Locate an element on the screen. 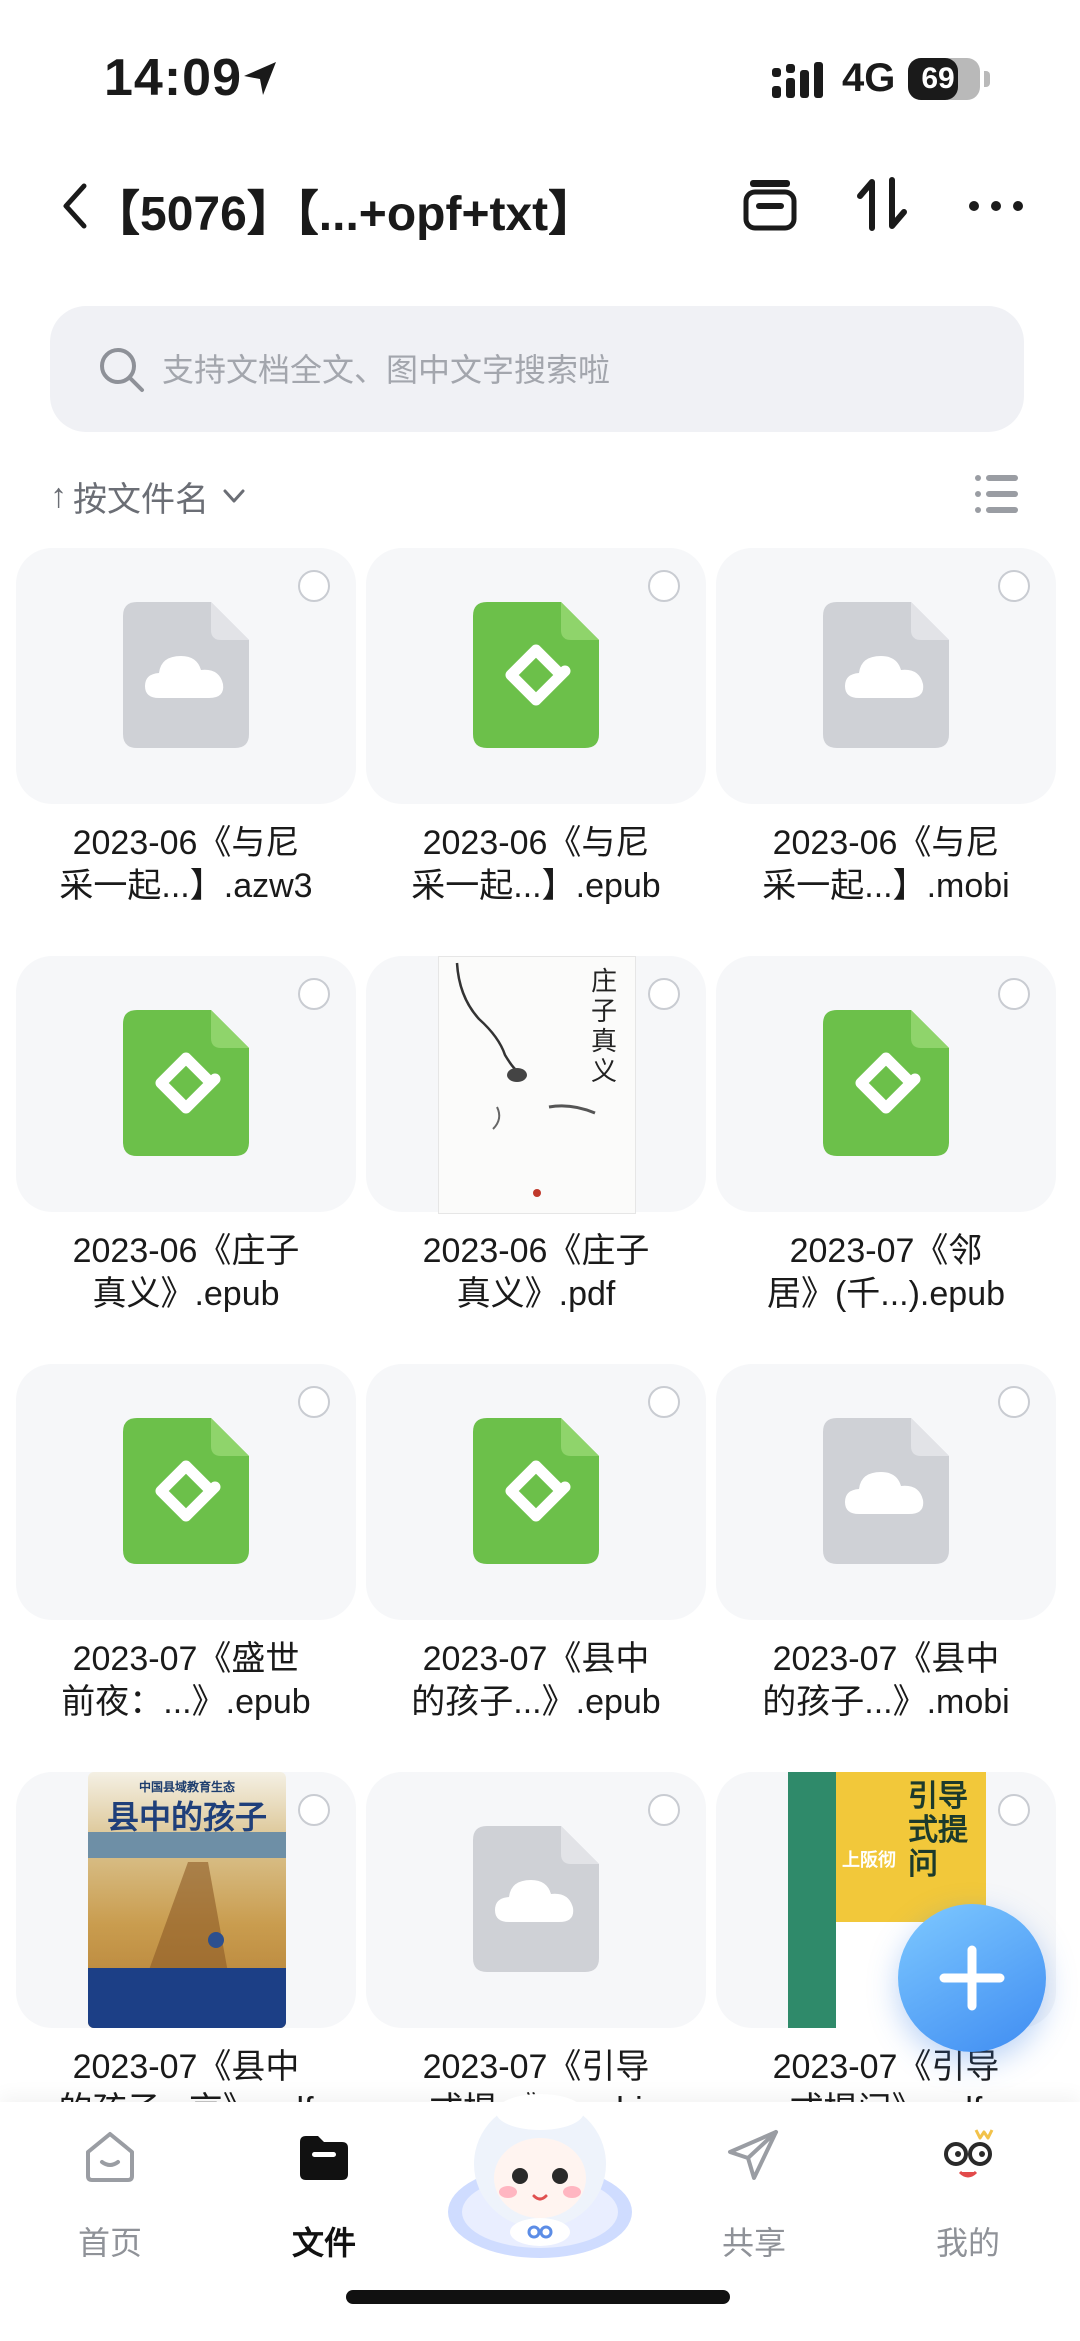 Image resolution: width=1080 pixels, height=2341 pixels. file-name-line1: 2023-07《邻 is located at coordinates (886, 1251).